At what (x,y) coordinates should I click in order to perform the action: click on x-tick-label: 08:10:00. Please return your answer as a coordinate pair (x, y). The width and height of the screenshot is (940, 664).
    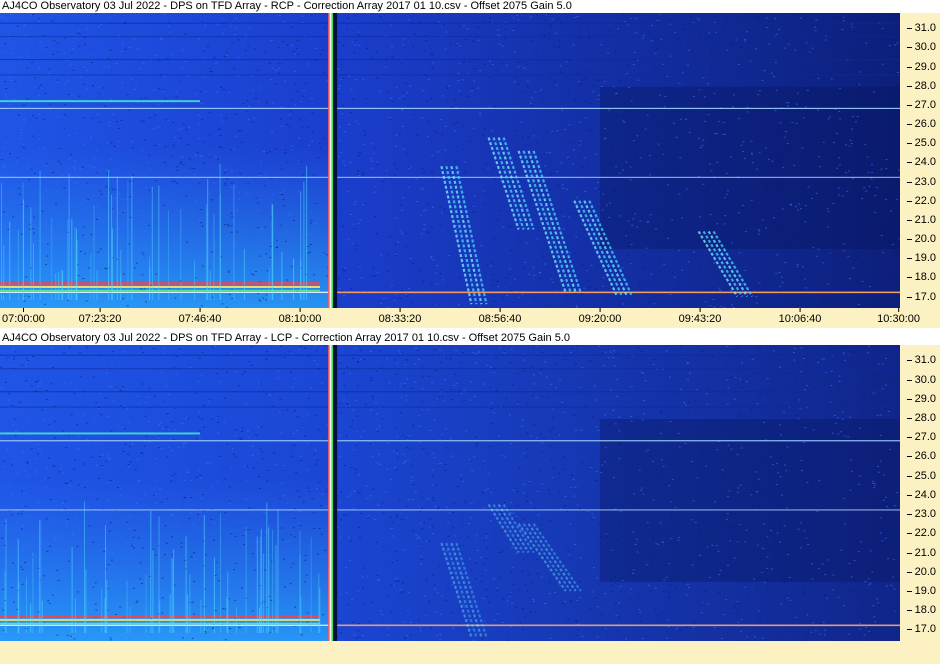
    Looking at the image, I should click on (300, 316).